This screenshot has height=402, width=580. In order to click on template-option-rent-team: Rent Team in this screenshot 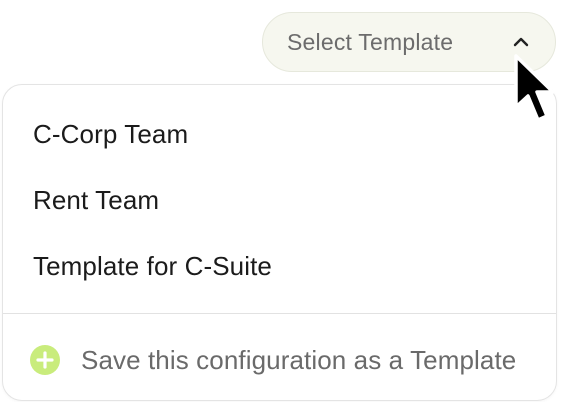, I will do `click(96, 200)`.